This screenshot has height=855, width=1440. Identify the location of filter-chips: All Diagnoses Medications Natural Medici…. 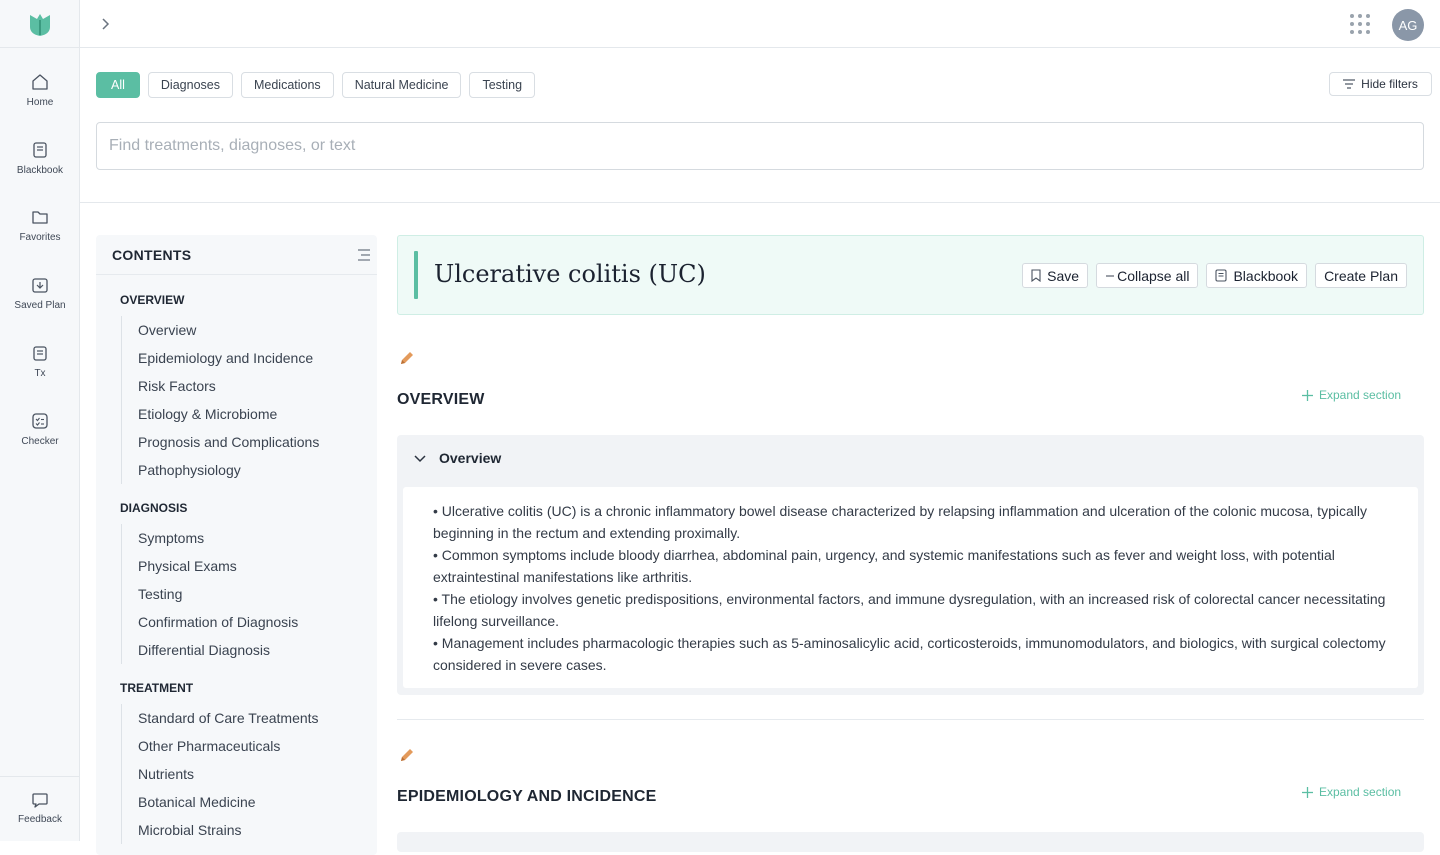
(316, 85).